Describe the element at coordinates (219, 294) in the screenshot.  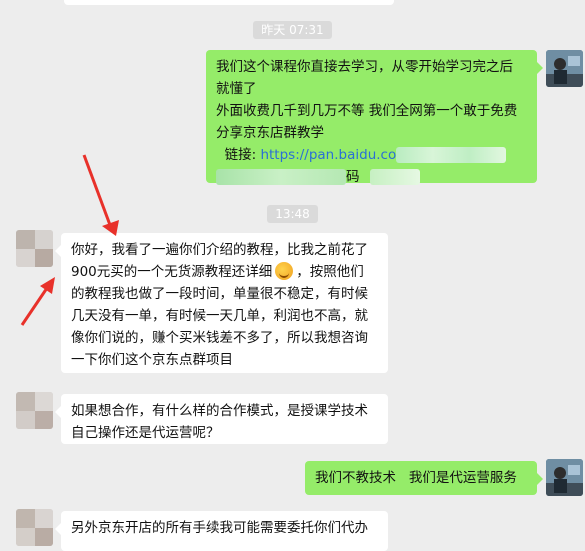
I see `message-line: 的教程我也做了一段时间，单量很不稳定，有时候` at that location.